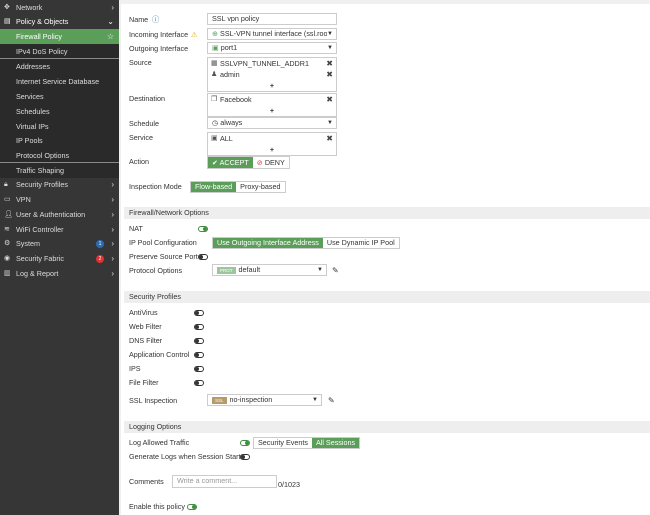 The height and width of the screenshot is (515, 650). I want to click on chevron-down-icon: ⌄, so click(110, 21).